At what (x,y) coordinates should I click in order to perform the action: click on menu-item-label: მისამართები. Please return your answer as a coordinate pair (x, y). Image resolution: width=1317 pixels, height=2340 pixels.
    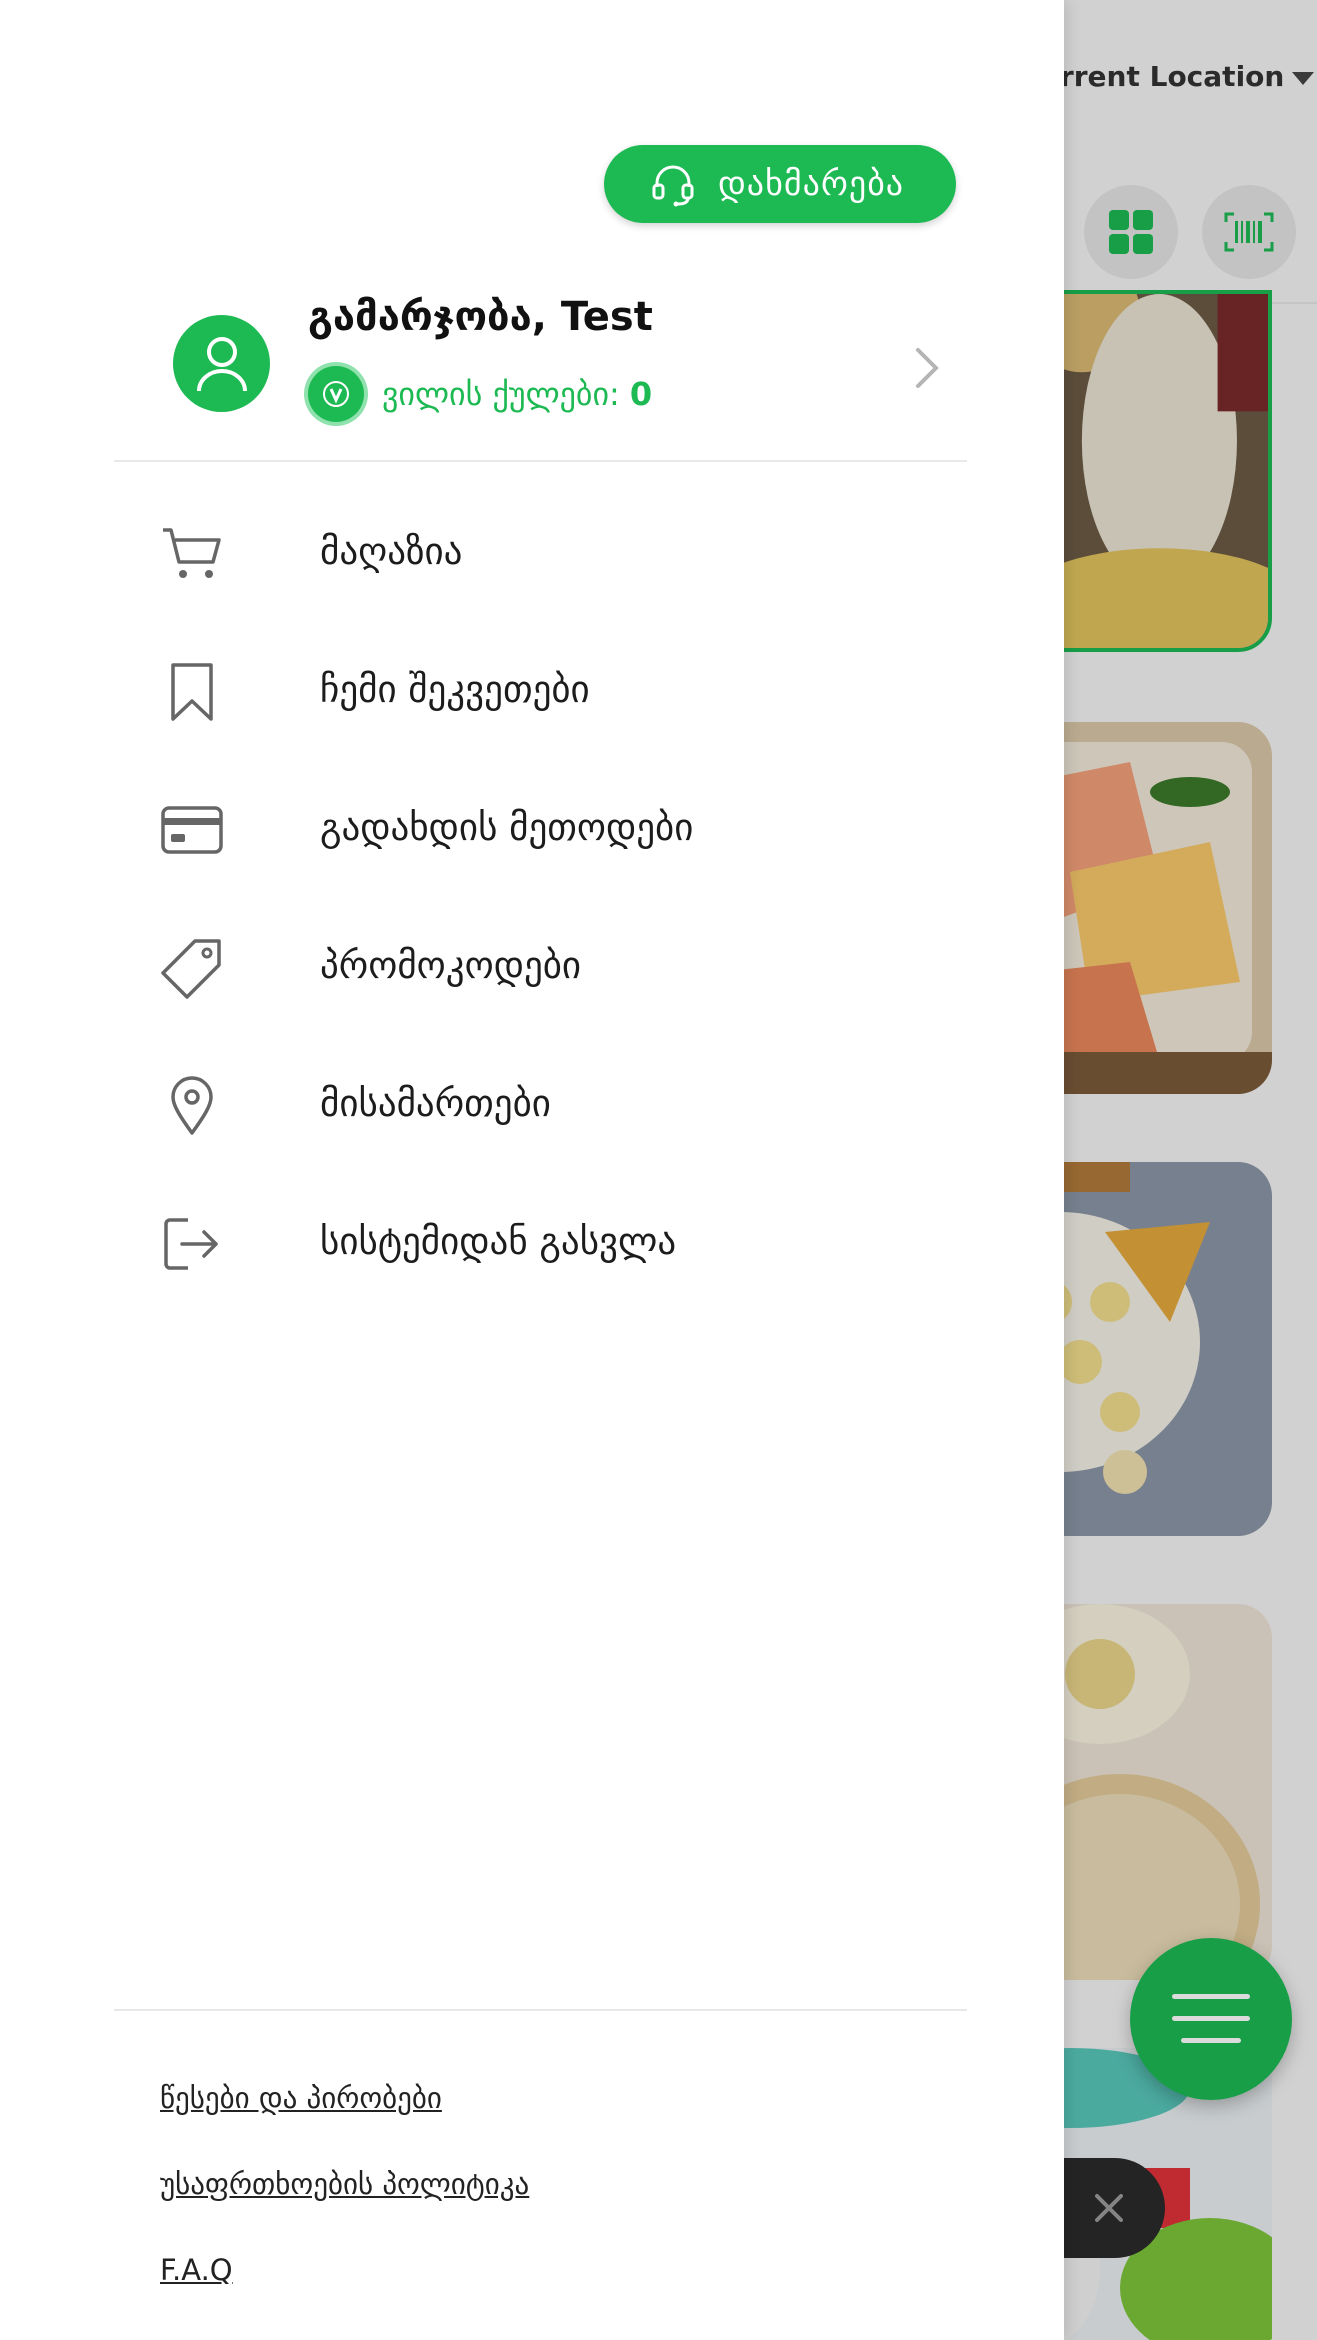
    Looking at the image, I should click on (435, 1103).